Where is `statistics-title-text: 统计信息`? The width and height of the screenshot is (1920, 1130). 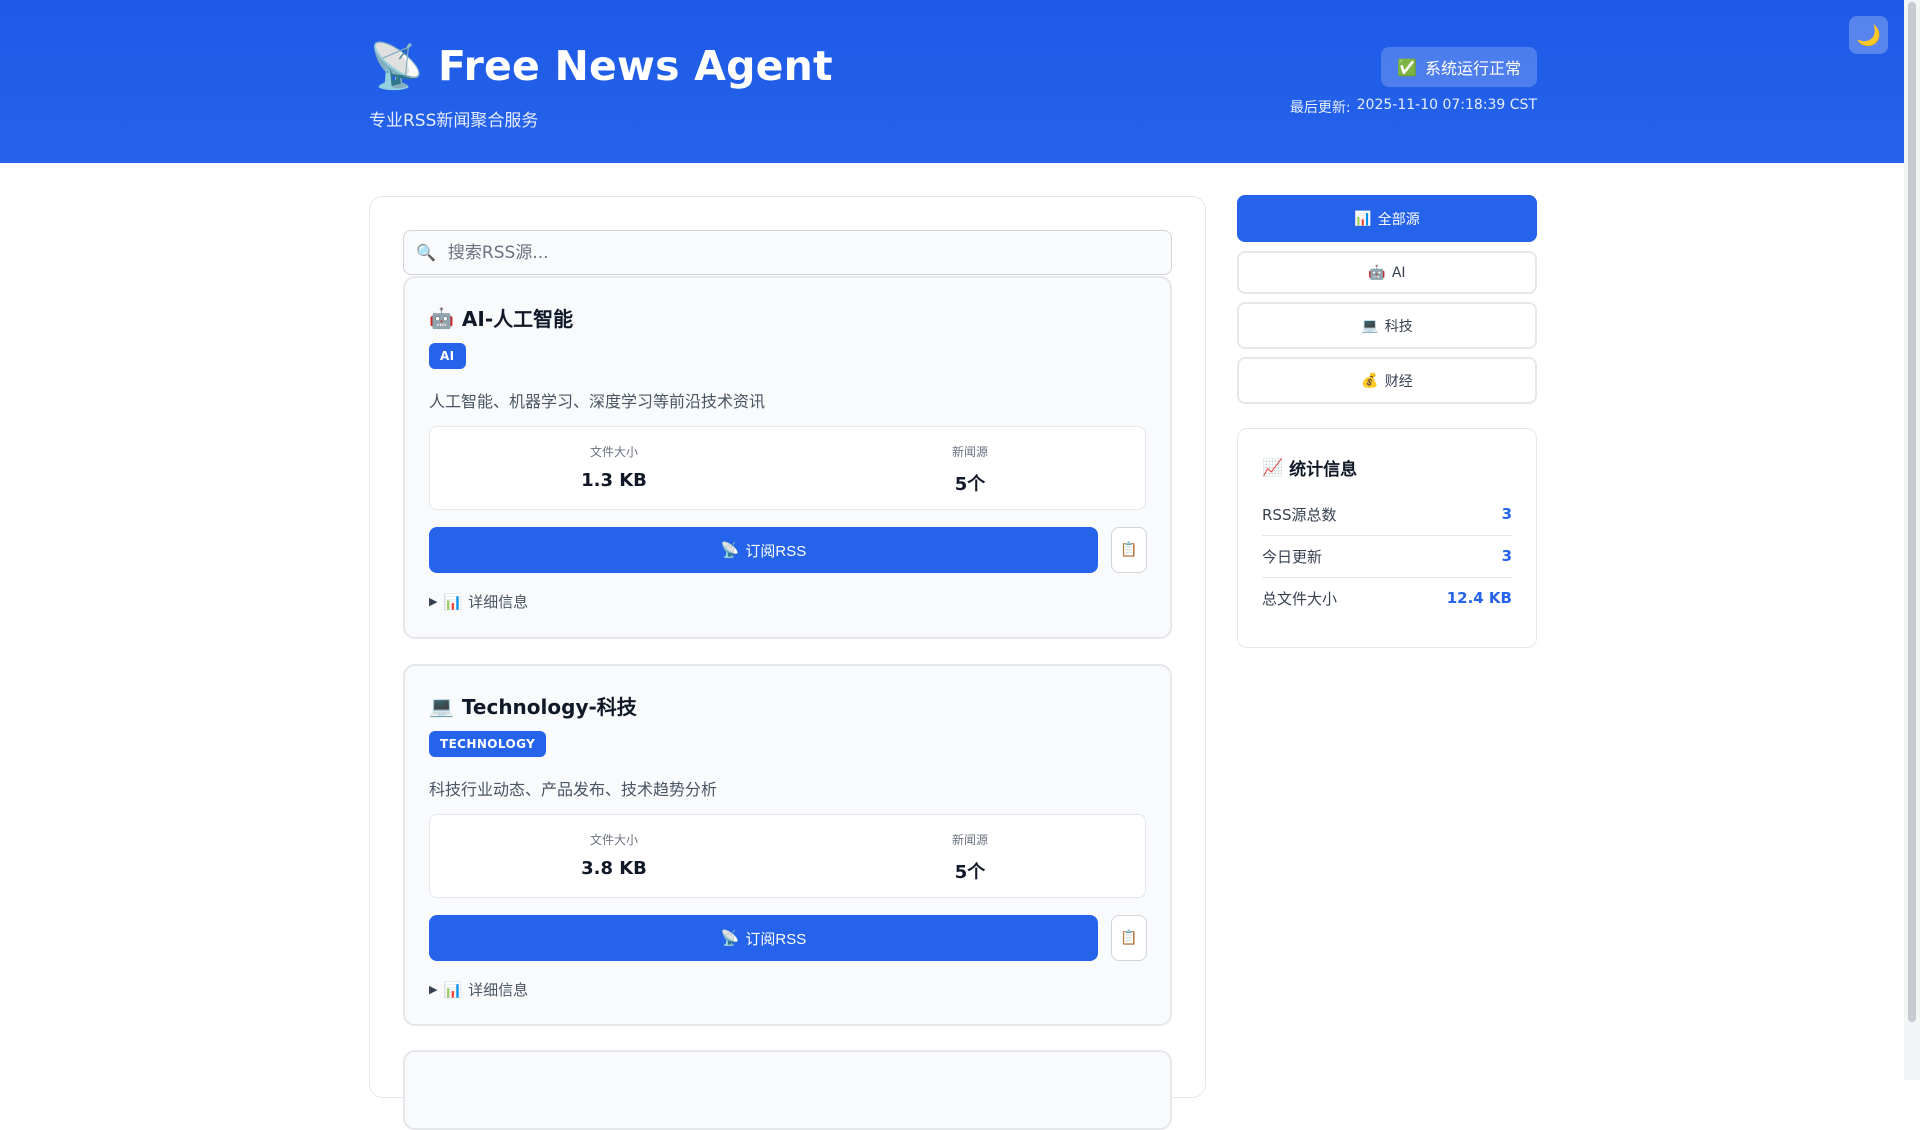 statistics-title-text: 统计信息 is located at coordinates (1323, 470).